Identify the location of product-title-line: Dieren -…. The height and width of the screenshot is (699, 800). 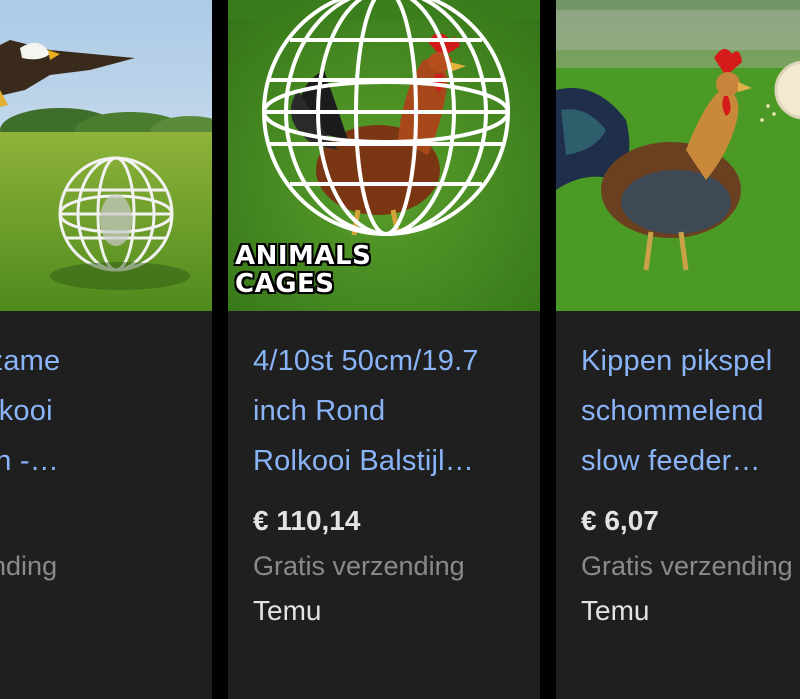
(102, 461).